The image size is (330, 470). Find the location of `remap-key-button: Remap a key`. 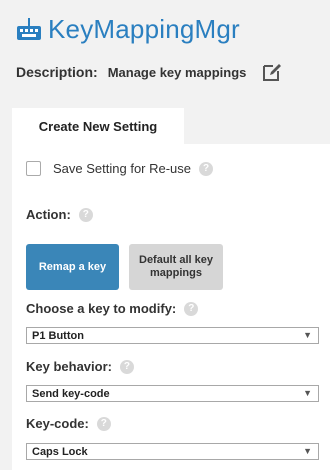

remap-key-button: Remap a key is located at coordinates (72, 267).